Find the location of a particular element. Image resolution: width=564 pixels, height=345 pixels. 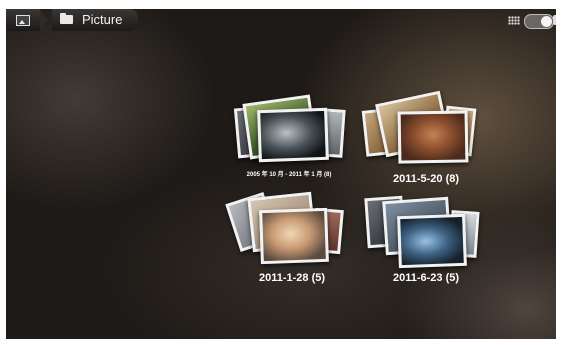

toggle-knob is located at coordinates (546, 21).